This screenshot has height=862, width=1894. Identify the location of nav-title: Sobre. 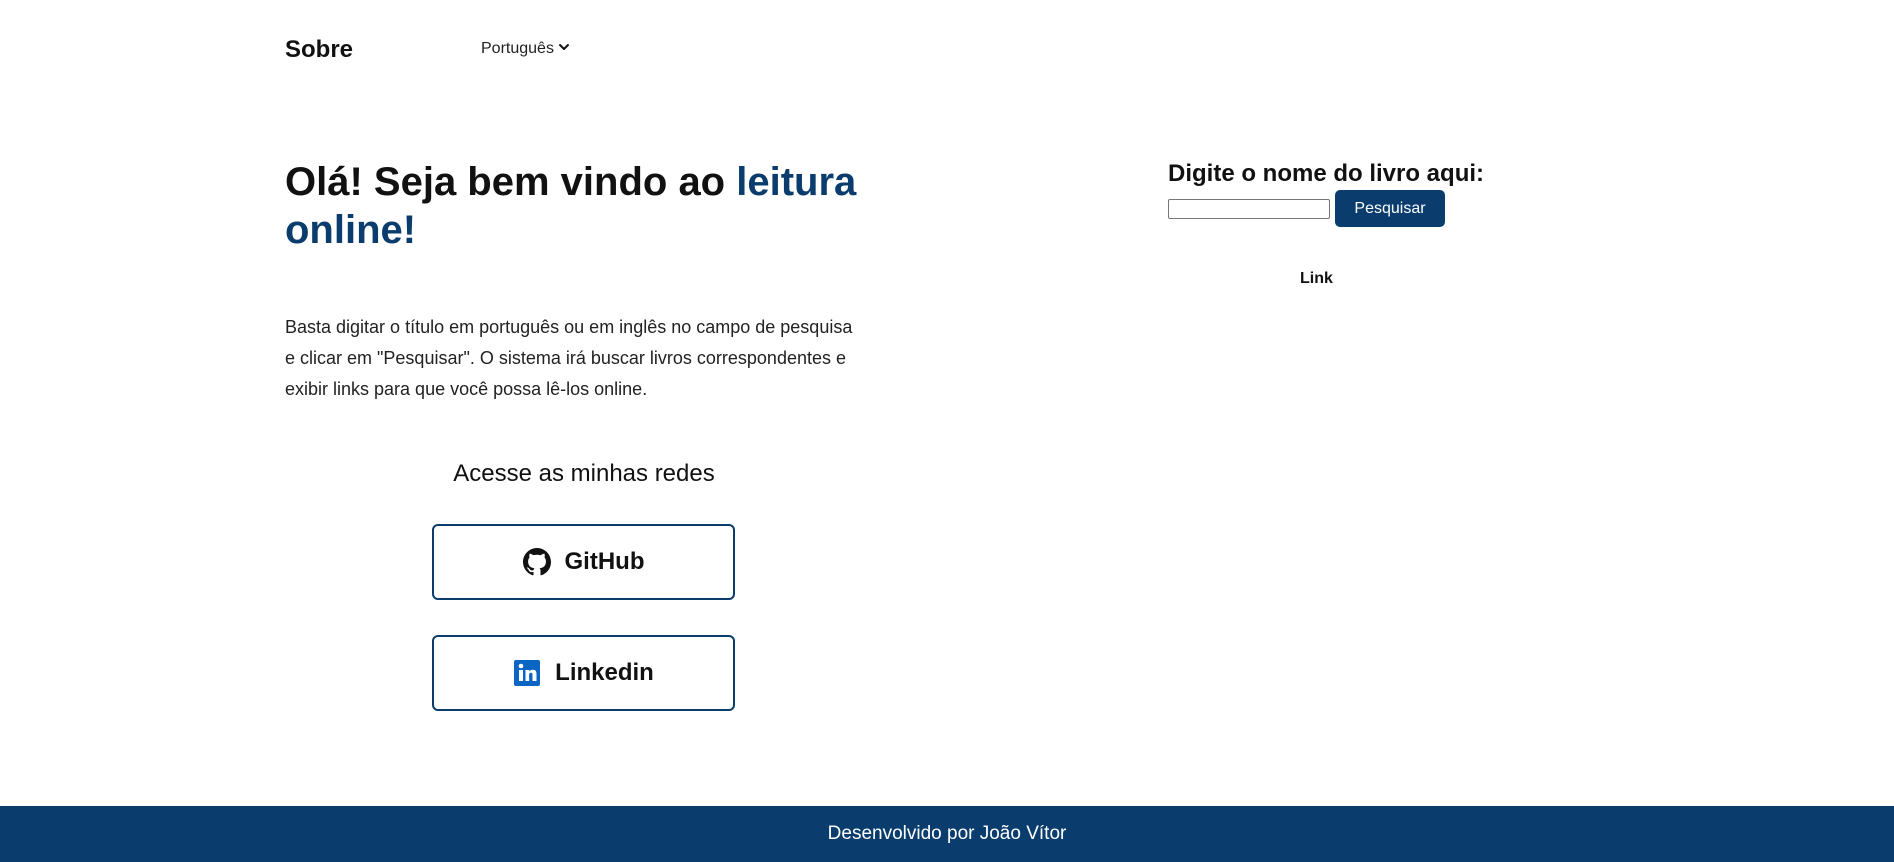
(319, 50).